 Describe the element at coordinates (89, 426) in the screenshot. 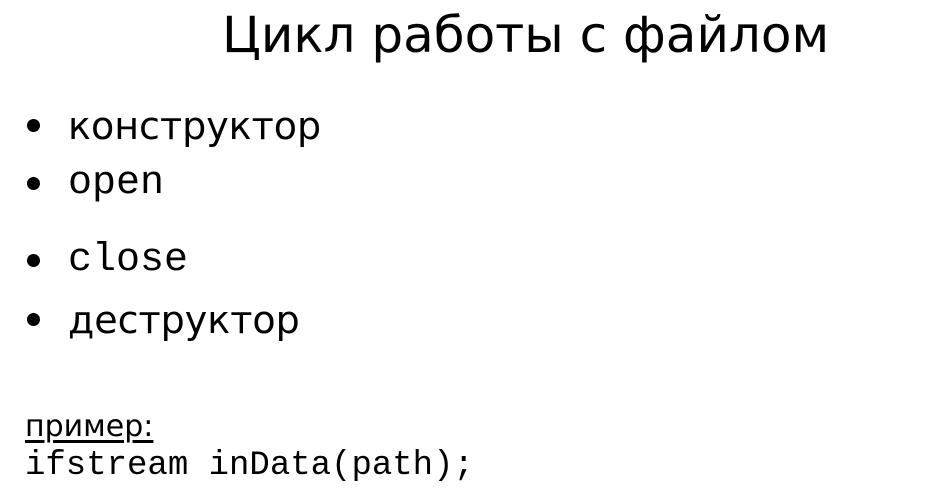

I see `example-label: пример:` at that location.